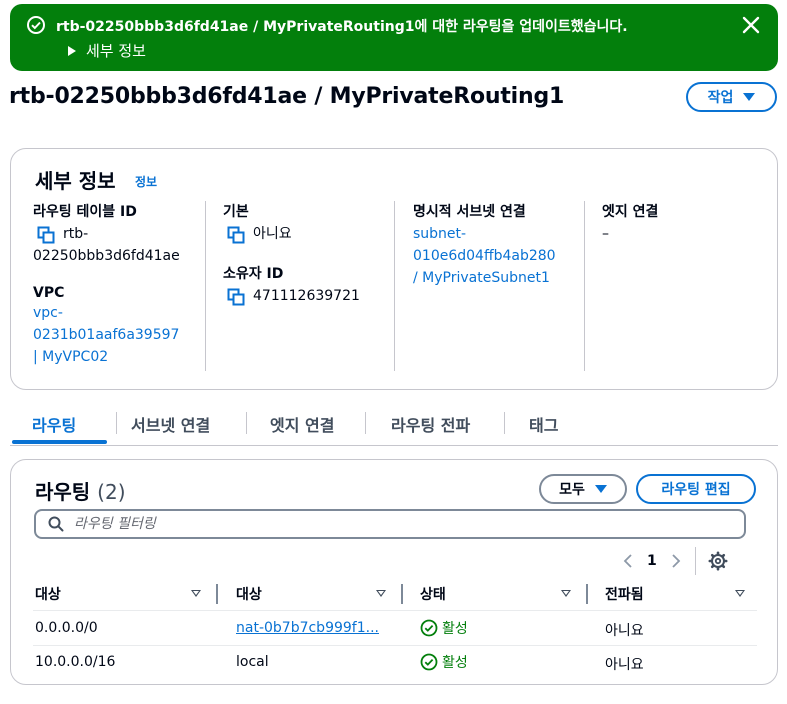  Describe the element at coordinates (106, 256) in the screenshot. I see `route-table-id-value-cont: 02250bbb3d6fd41ae` at that location.